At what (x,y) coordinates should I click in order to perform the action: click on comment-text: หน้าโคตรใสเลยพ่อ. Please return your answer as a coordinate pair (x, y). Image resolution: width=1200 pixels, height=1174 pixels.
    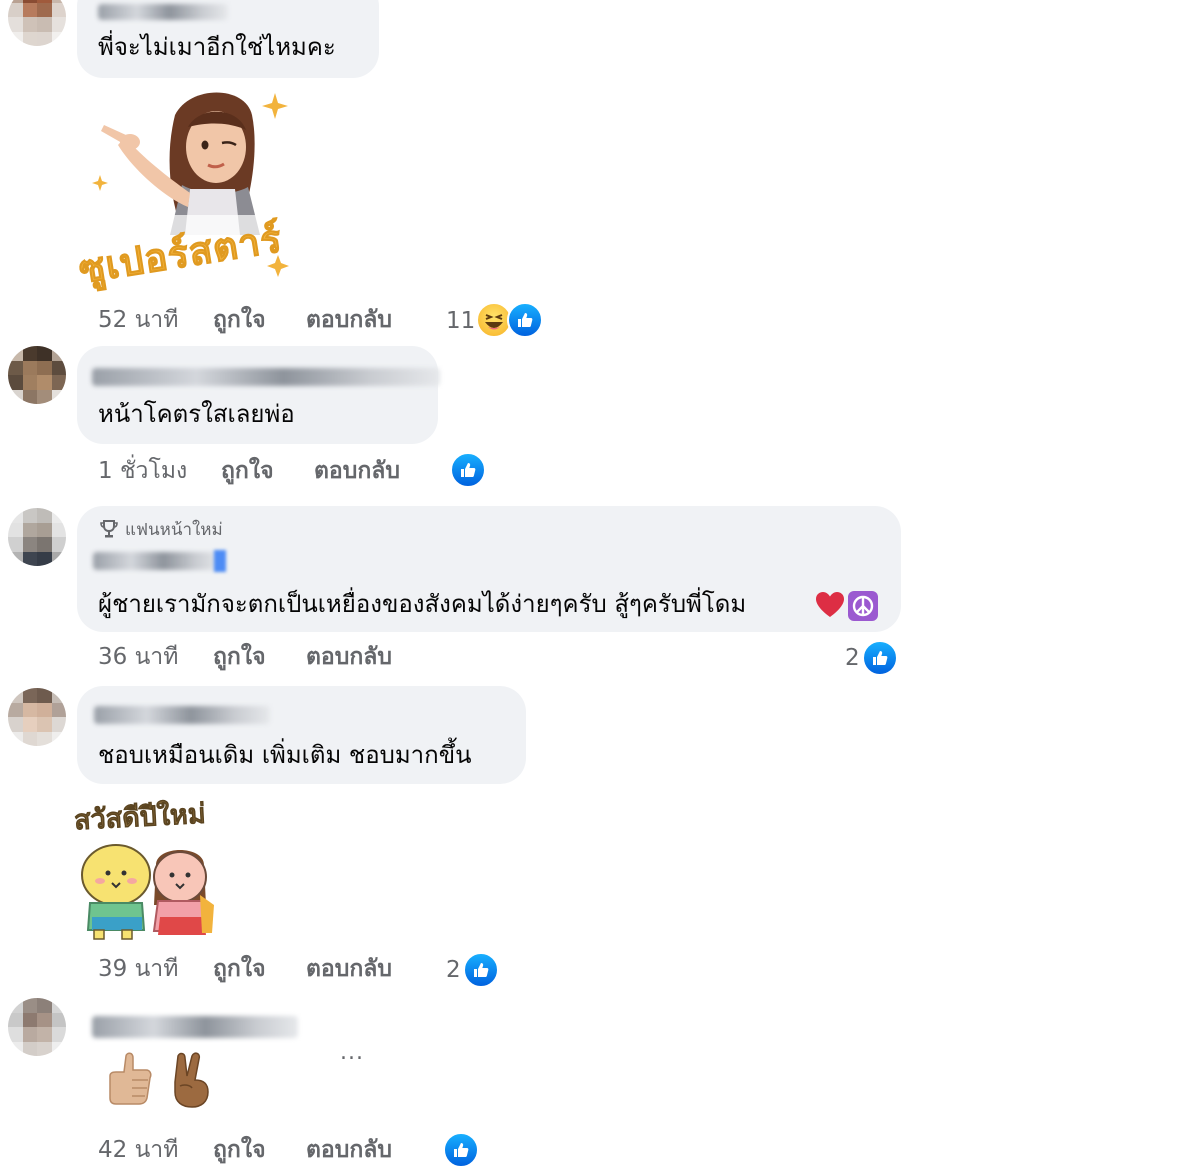
    Looking at the image, I should click on (196, 414).